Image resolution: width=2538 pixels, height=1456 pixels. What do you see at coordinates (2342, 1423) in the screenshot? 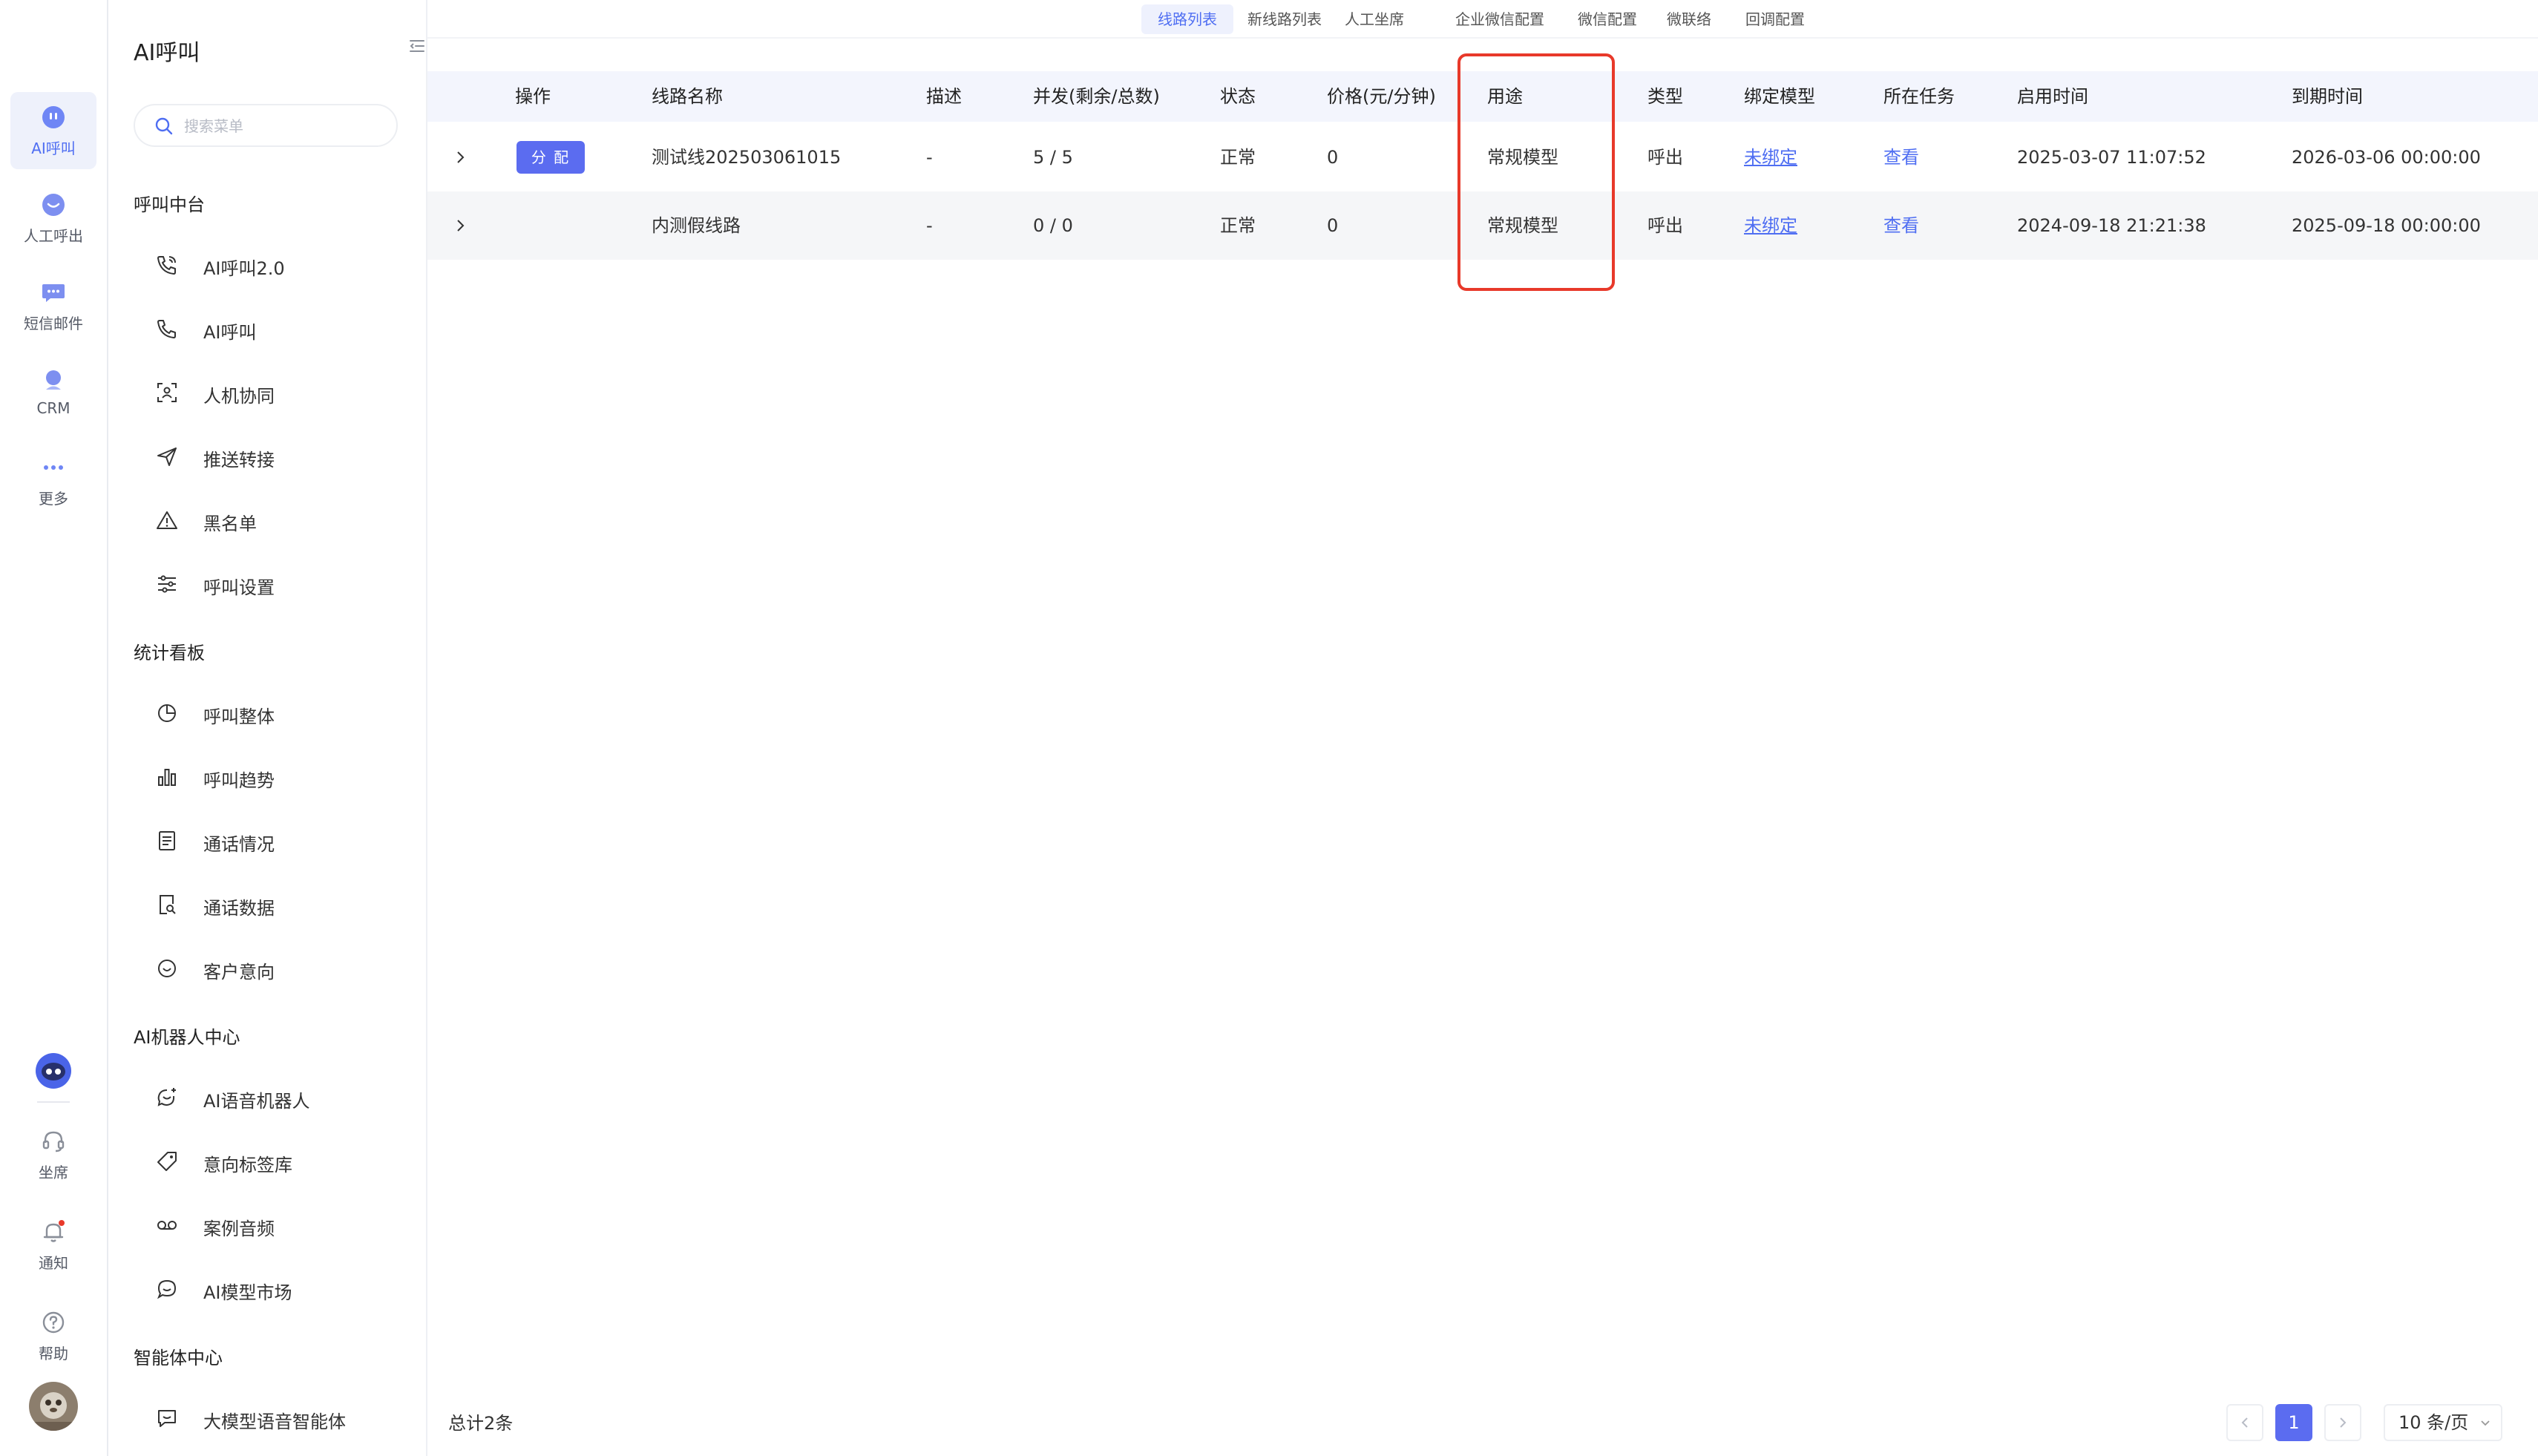
I see `next-page-button` at bounding box center [2342, 1423].